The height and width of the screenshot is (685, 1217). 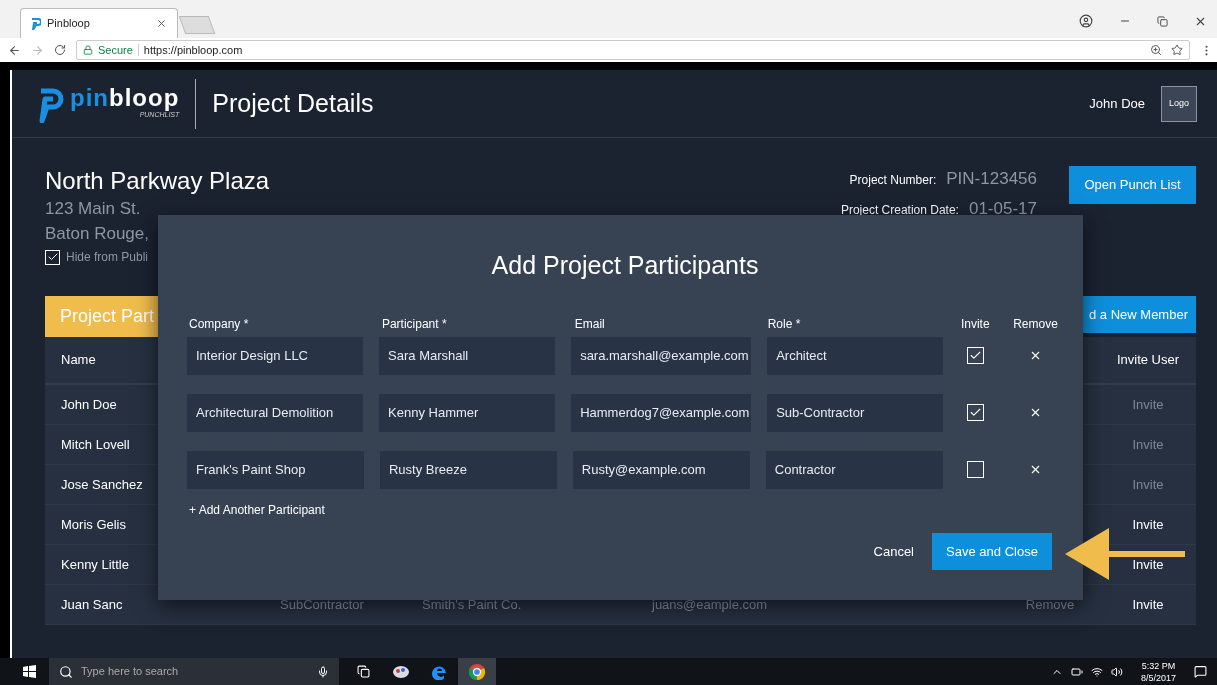 I want to click on bookmark-icon, so click(x=1177, y=50).